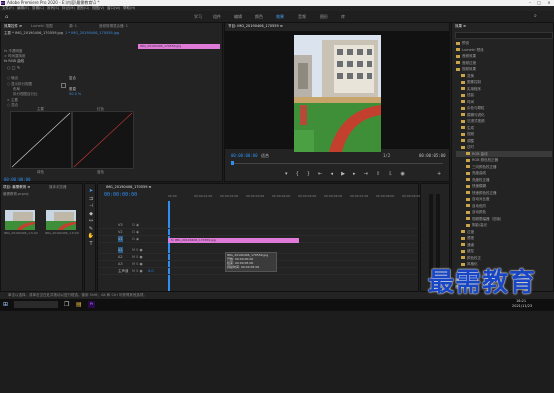 The image size is (554, 393). Describe the element at coordinates (504, 35) in the screenshot. I see `effects-search-input` at that location.